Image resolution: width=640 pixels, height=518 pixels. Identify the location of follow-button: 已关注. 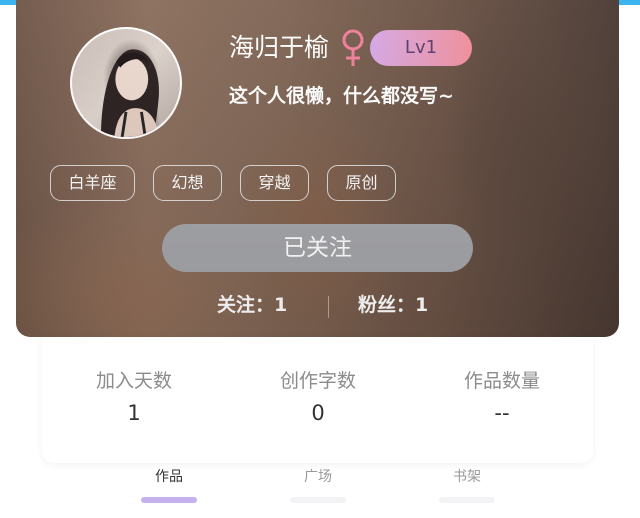
(317, 248).